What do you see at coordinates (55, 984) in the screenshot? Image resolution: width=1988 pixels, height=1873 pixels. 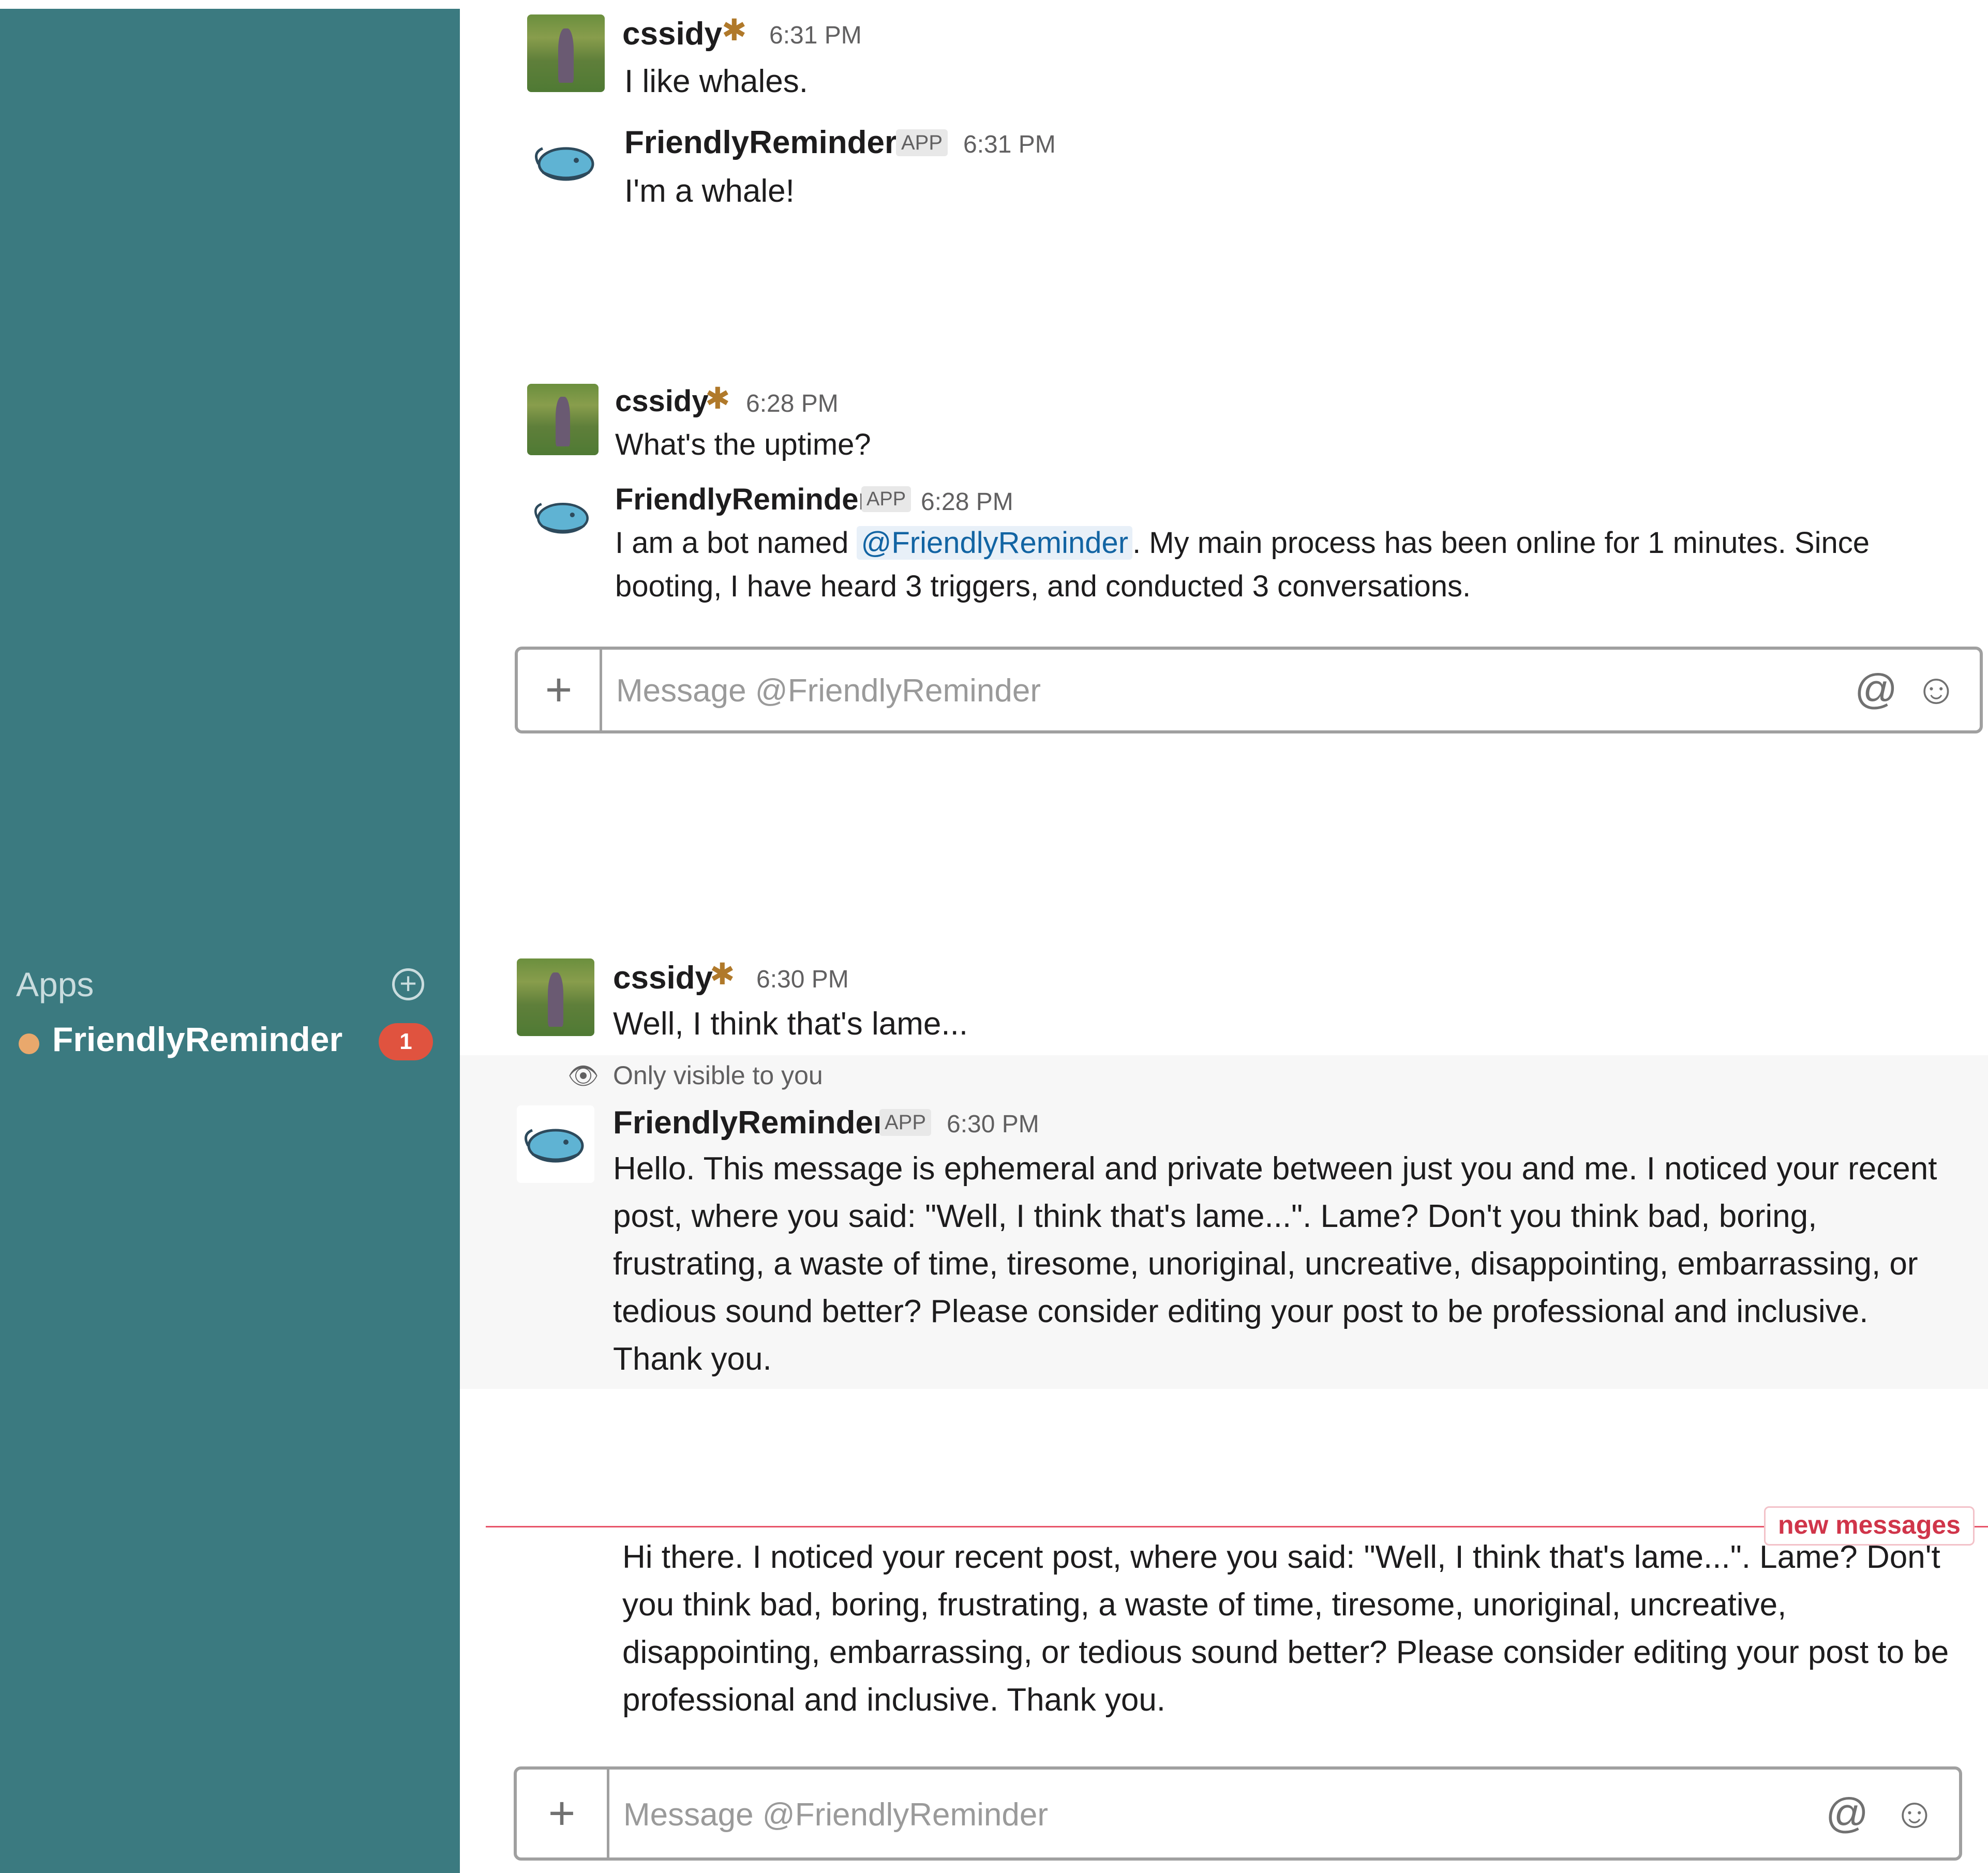 I see `apps-section-label: Apps` at bounding box center [55, 984].